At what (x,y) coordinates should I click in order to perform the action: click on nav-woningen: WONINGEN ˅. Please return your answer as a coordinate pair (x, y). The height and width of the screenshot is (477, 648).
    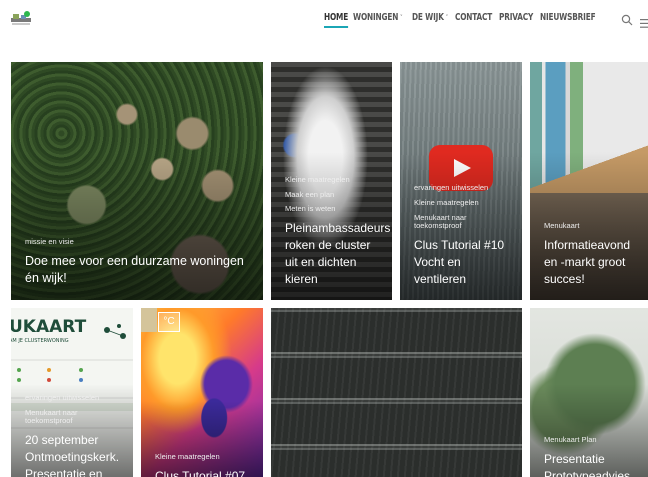
    Looking at the image, I should click on (378, 20).